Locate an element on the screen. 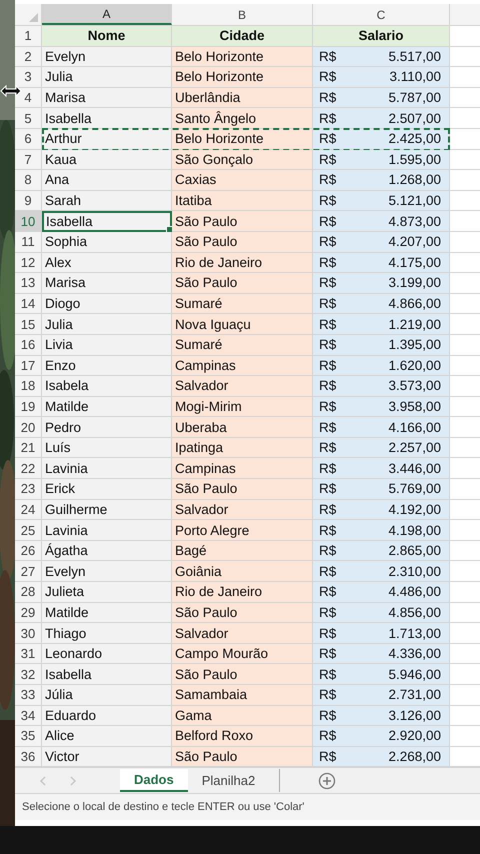 The width and height of the screenshot is (480, 854). salary-amount: 5.787,00 is located at coordinates (414, 98).